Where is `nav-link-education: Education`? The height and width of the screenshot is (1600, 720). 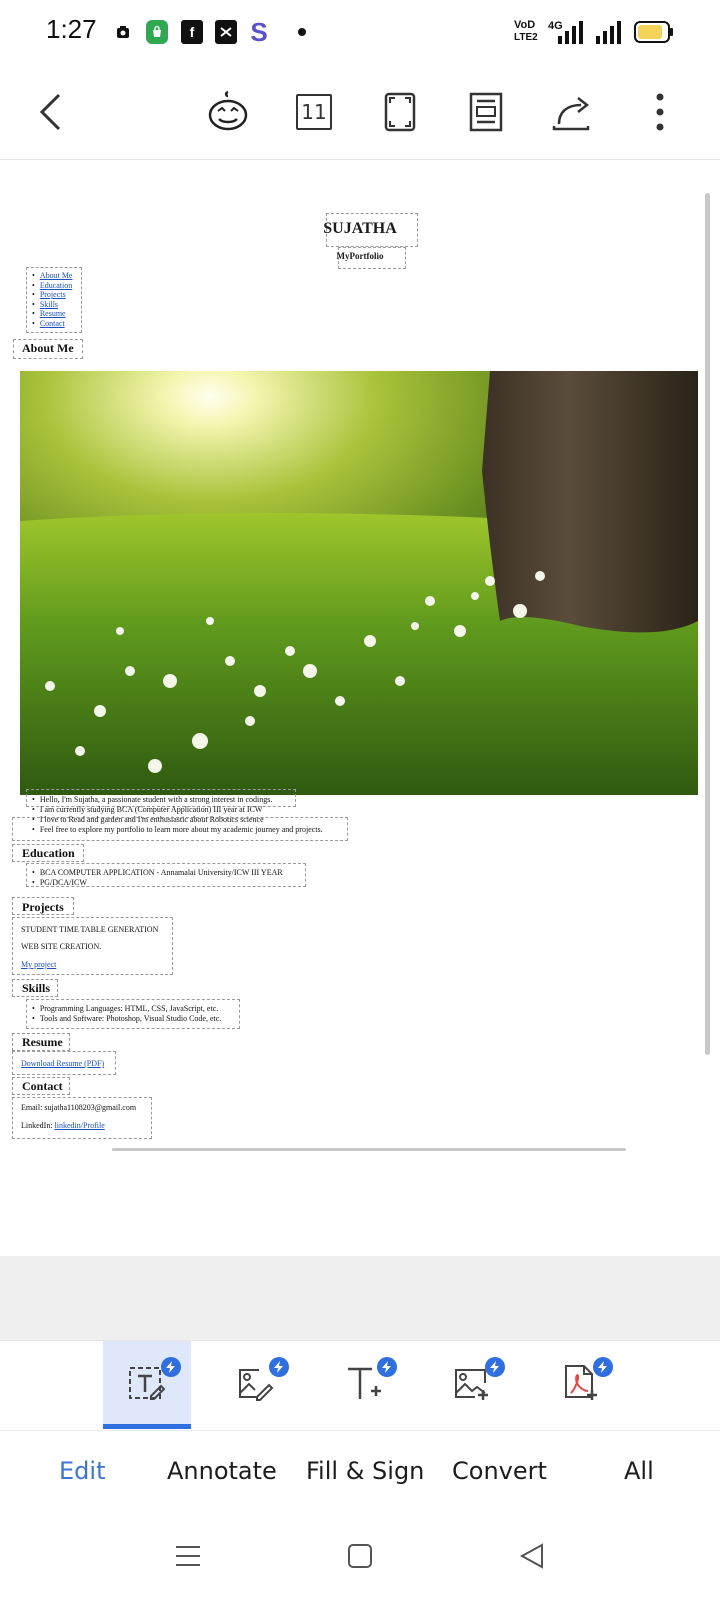
nav-link-education: Education is located at coordinates (56, 285).